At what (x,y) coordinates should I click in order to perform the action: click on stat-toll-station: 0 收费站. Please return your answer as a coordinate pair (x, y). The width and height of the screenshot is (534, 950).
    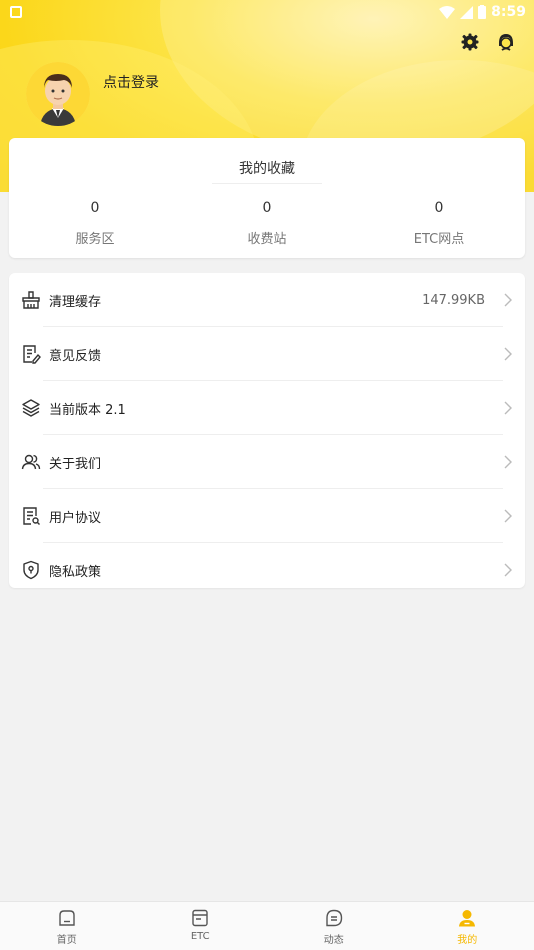
    Looking at the image, I should click on (267, 223).